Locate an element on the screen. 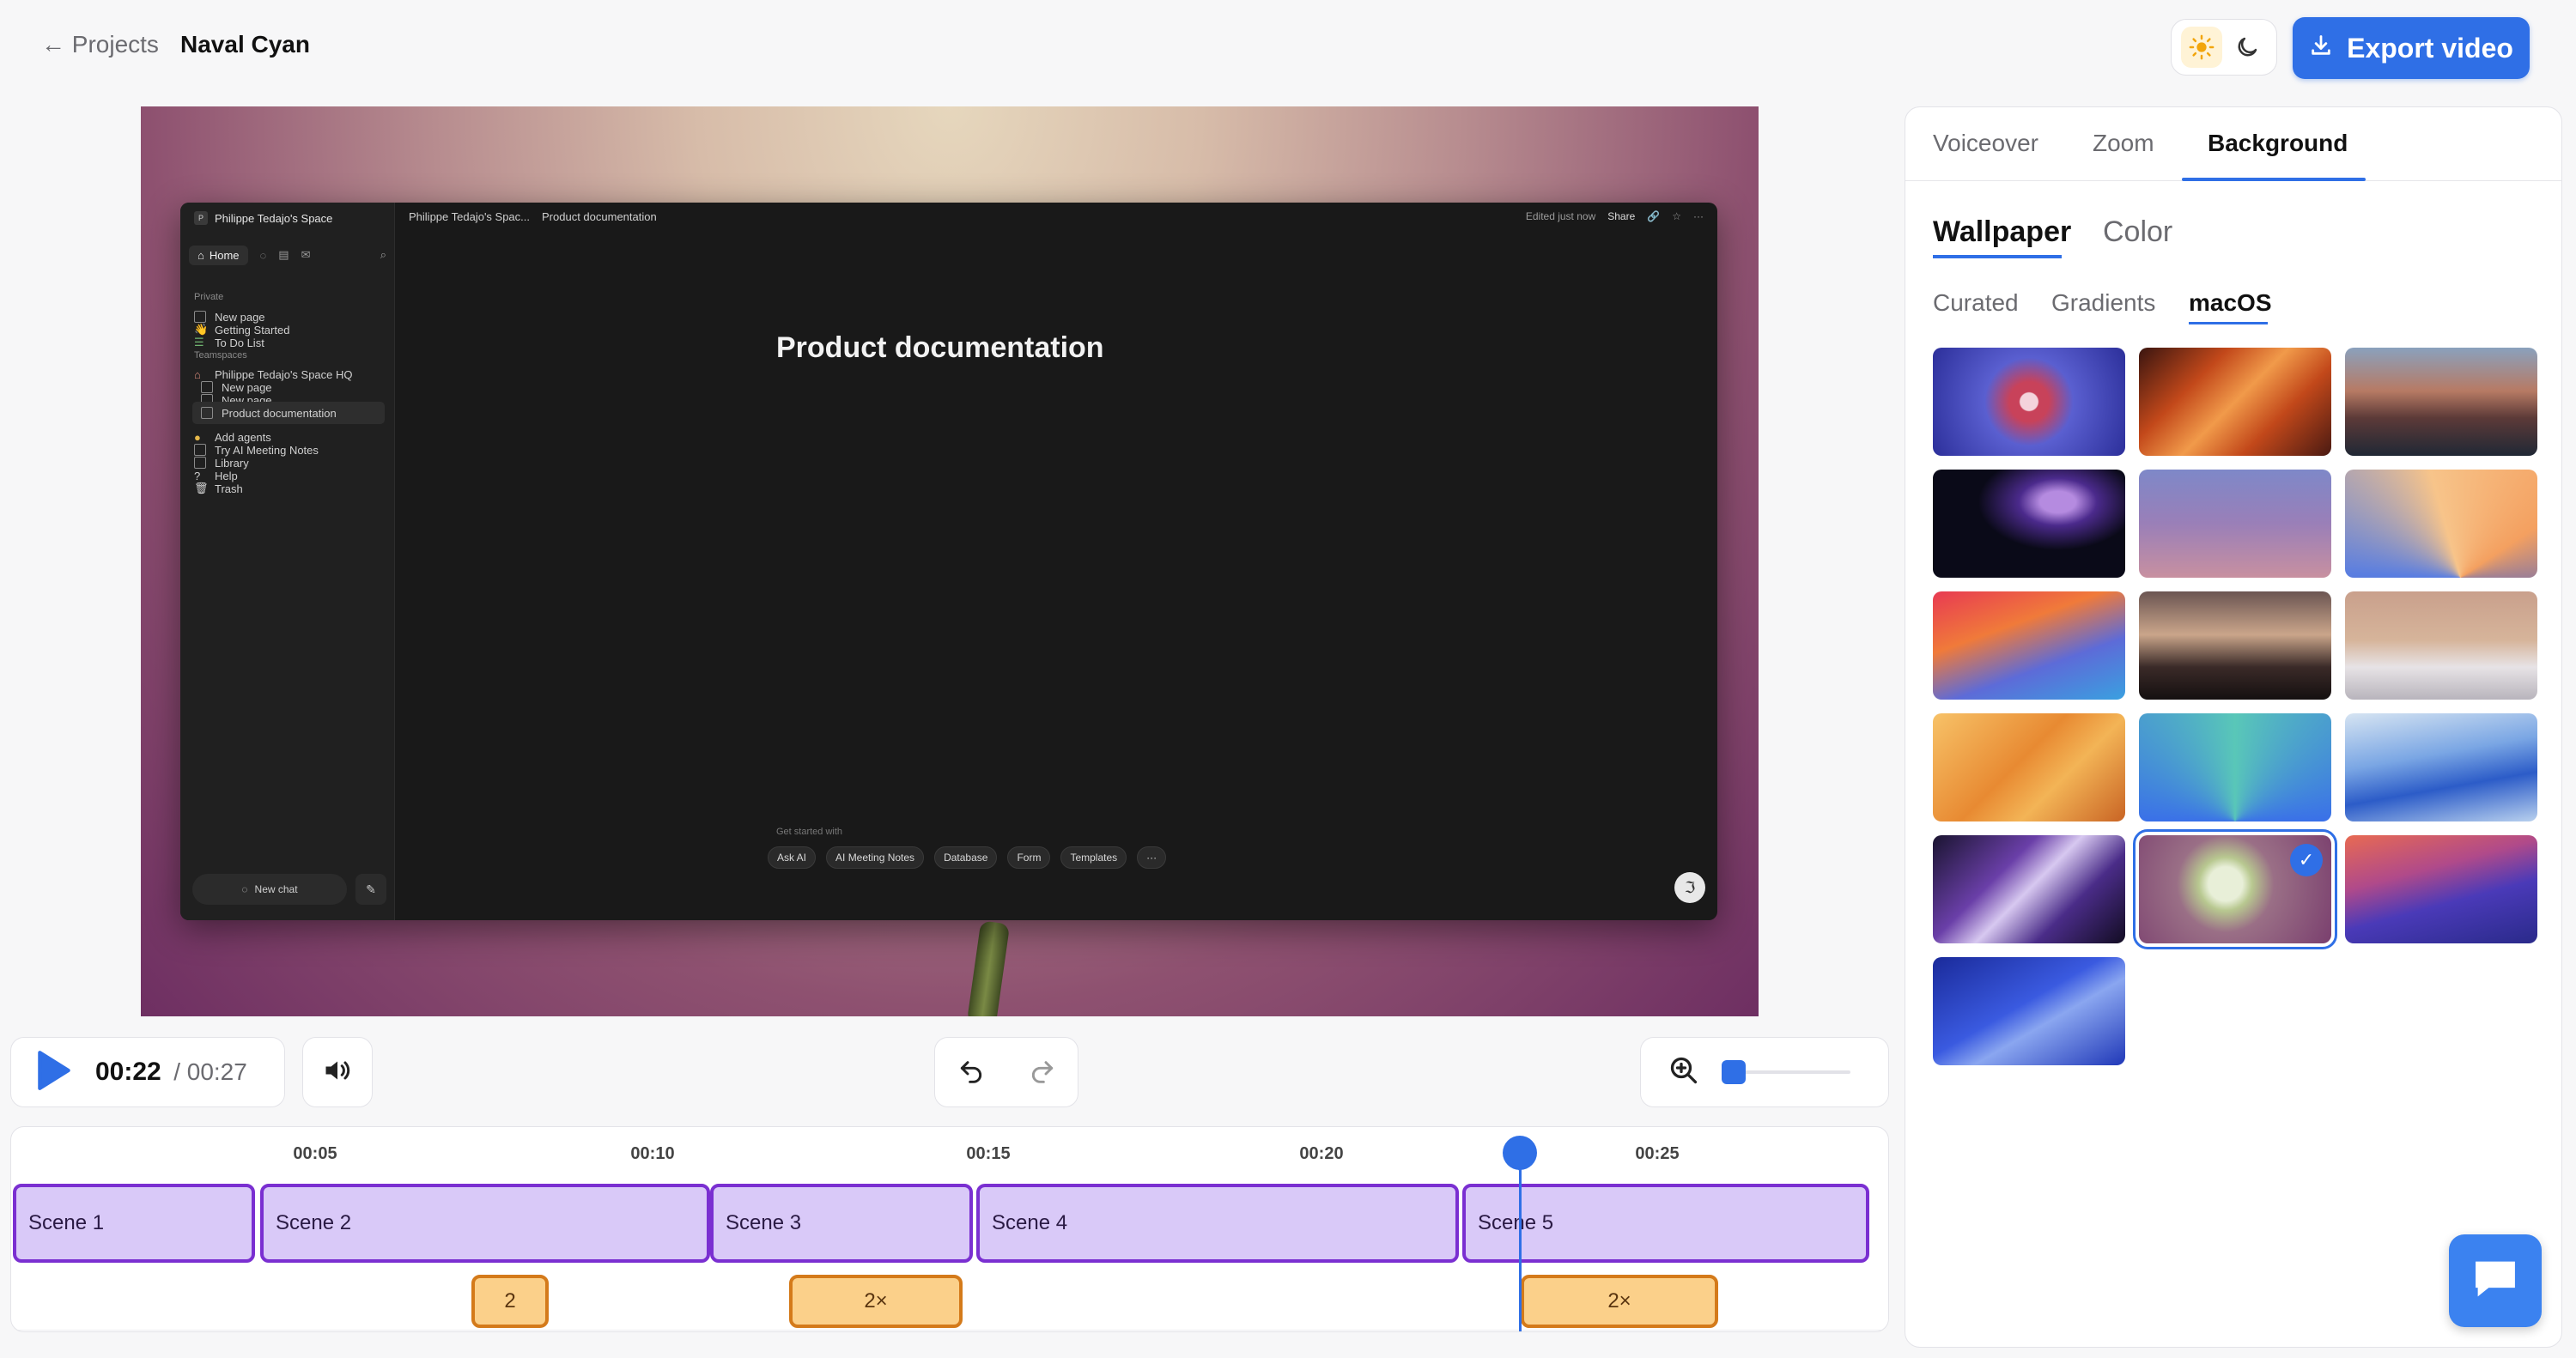  chip: AI Meeting Notes is located at coordinates (876, 857).